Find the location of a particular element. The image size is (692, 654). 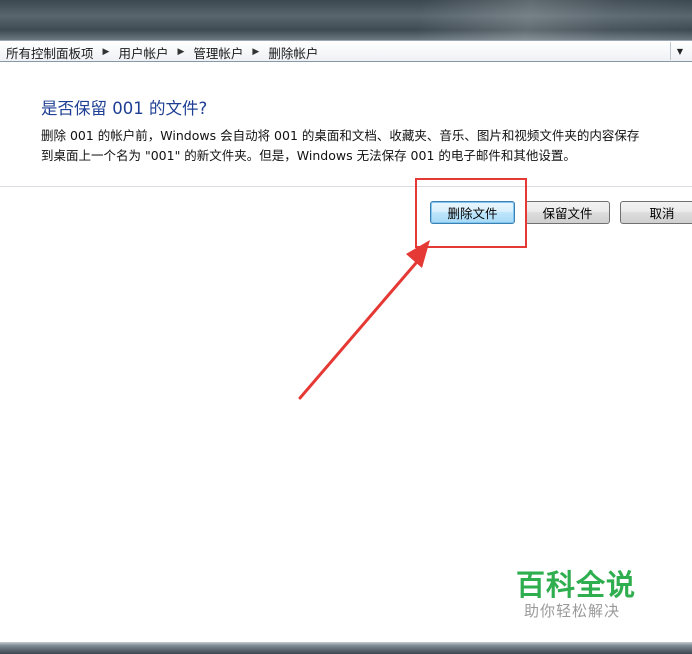

watermark-logo: 百科全说 助你轻松解决 is located at coordinates (579, 592).